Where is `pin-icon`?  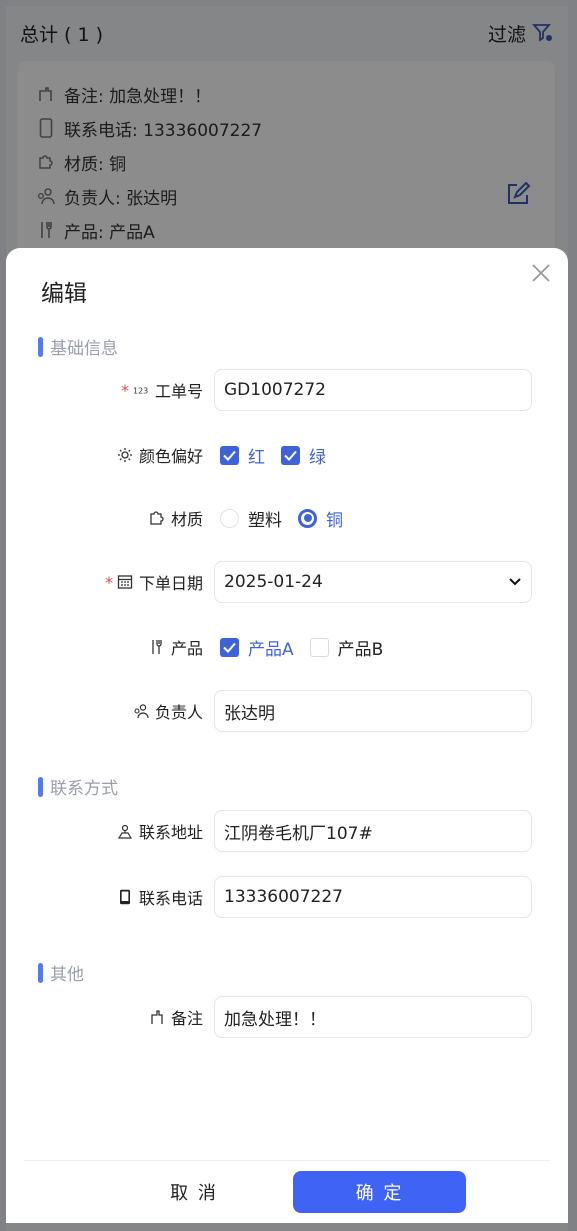
pin-icon is located at coordinates (157, 1017).